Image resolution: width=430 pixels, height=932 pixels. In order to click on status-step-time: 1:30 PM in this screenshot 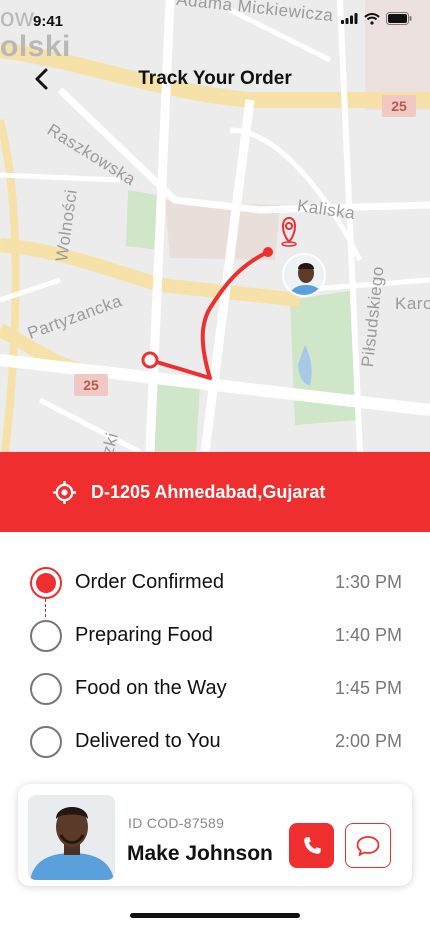, I will do `click(368, 582)`.